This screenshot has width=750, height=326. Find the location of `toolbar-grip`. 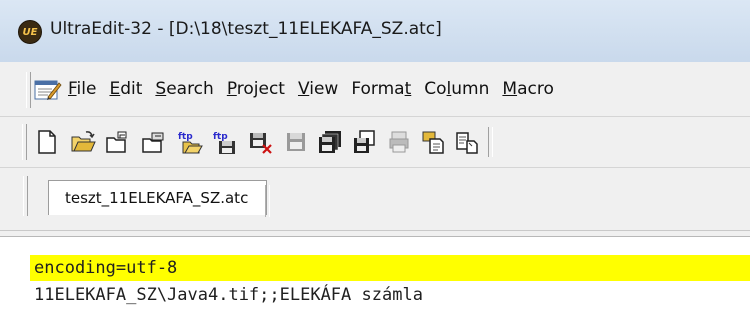

toolbar-grip is located at coordinates (24, 142).